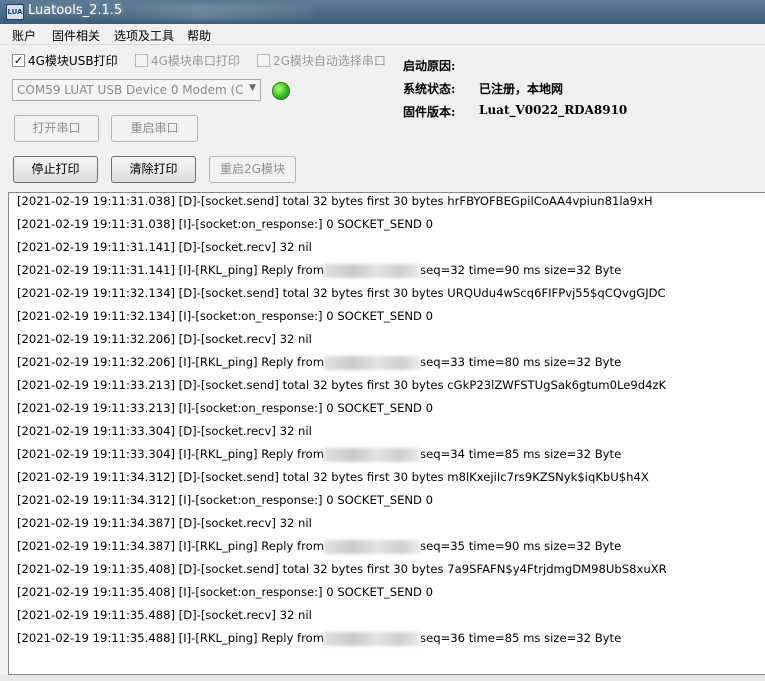 The image size is (765, 681). Describe the element at coordinates (382, 34) in the screenshot. I see `menu-bar: 账户 固件相关 选项及工具 帮助` at that location.